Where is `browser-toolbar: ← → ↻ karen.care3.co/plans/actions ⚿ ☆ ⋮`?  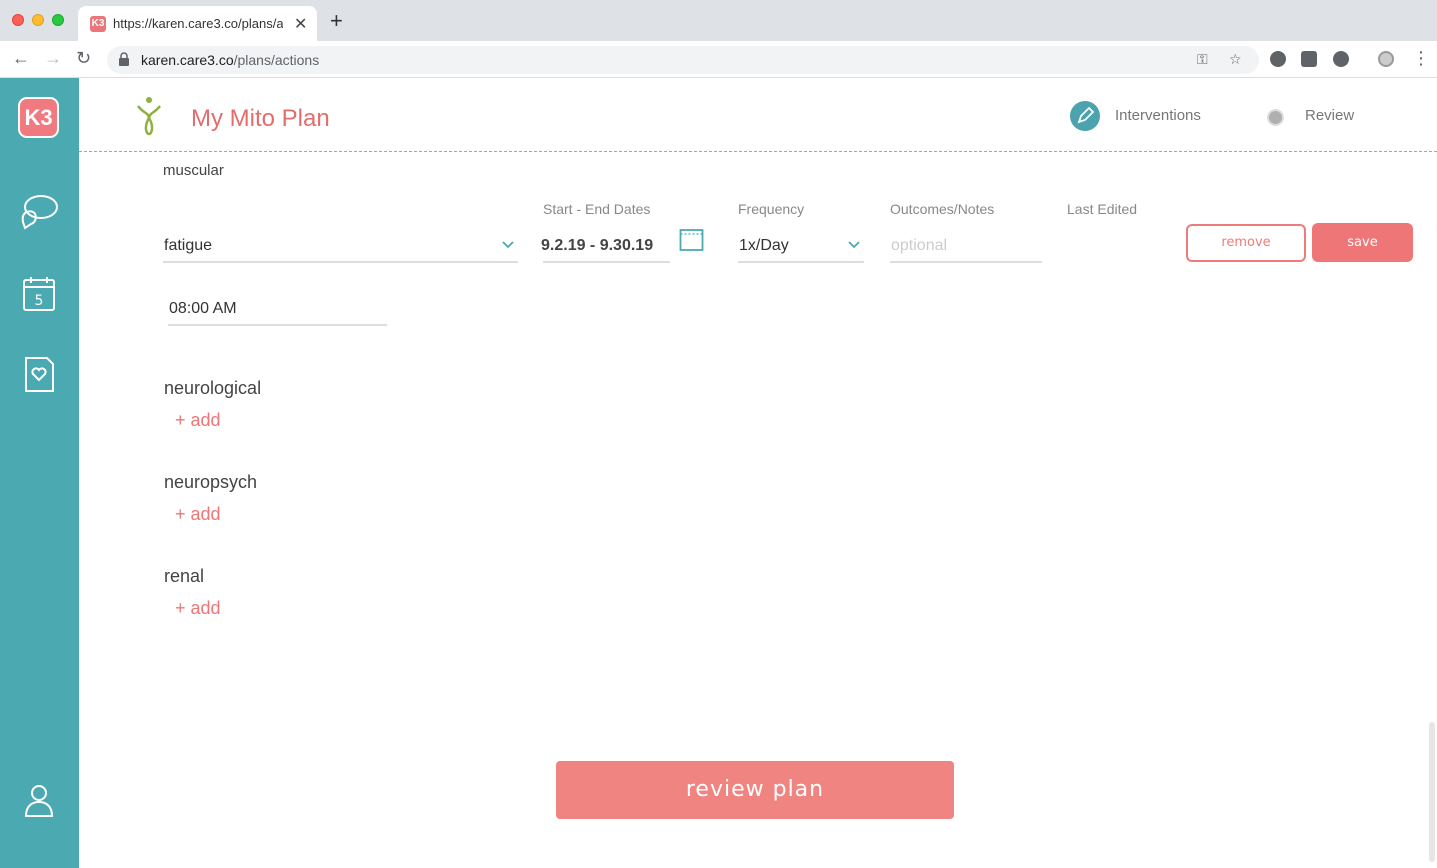
browser-toolbar: ← → ↻ karen.care3.co/plans/actions ⚿ ☆ ⋮ is located at coordinates (718, 59).